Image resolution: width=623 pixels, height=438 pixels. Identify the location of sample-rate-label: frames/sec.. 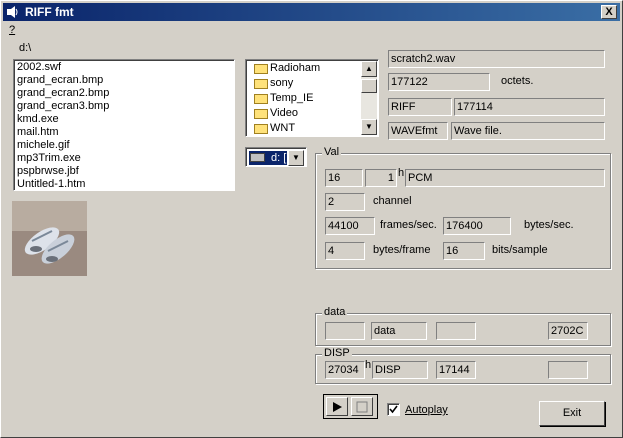
(408, 225).